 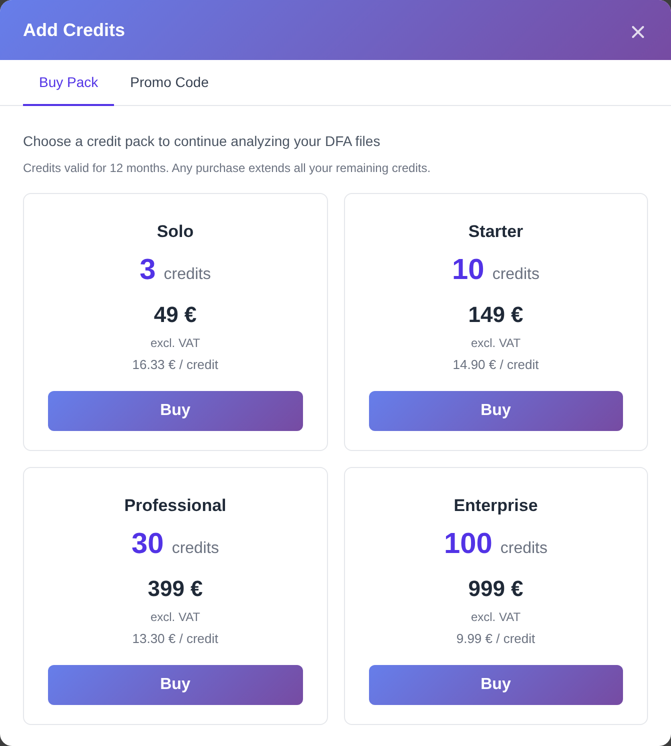 I want to click on pack-name: Enterprise, so click(x=496, y=506).